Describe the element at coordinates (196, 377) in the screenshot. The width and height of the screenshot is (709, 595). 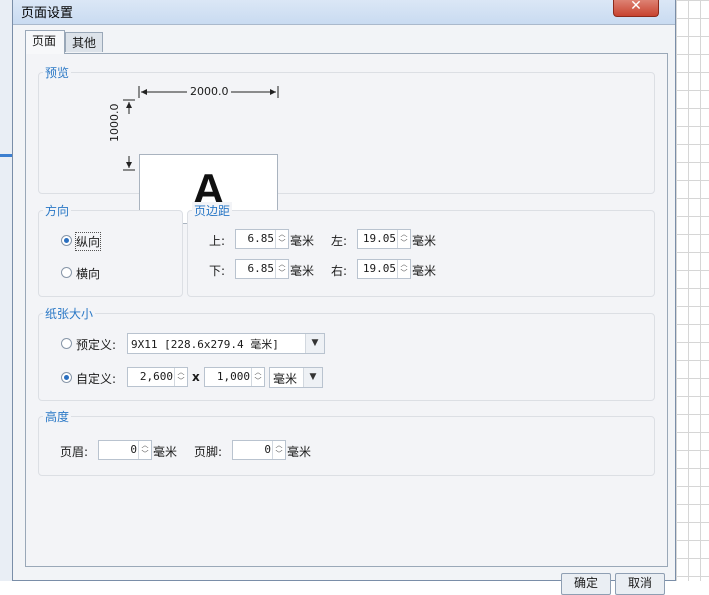
I see `times-sign: x` at that location.